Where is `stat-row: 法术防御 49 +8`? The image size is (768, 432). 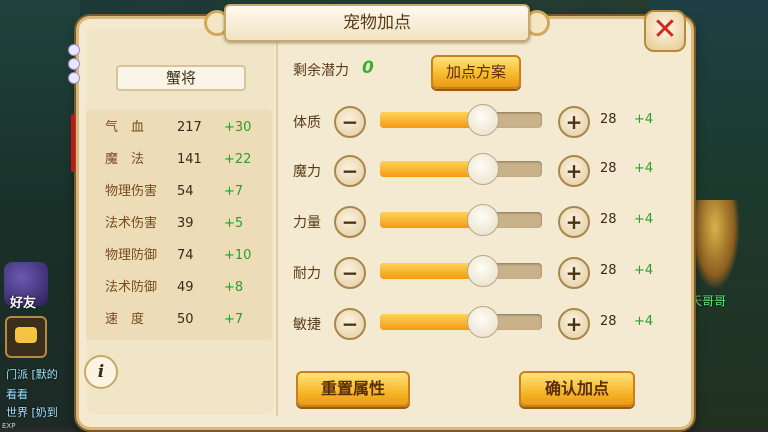
stat-row: 法术防御 49 +8 is located at coordinates (179, 288).